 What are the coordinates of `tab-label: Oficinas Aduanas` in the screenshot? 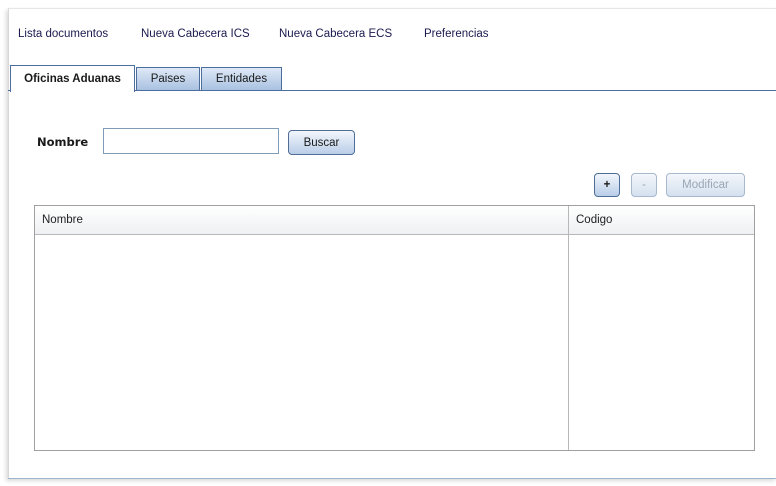 It's located at (72, 79).